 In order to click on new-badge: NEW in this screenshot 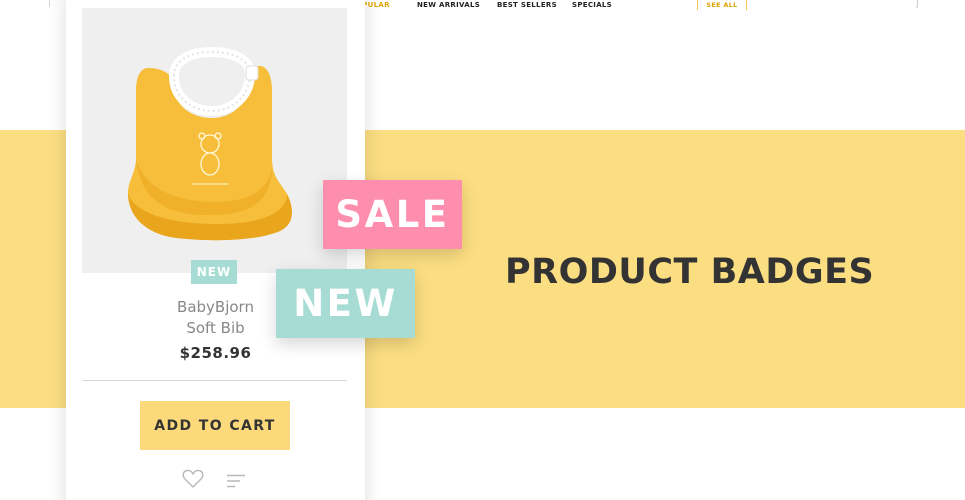, I will do `click(345, 303)`.